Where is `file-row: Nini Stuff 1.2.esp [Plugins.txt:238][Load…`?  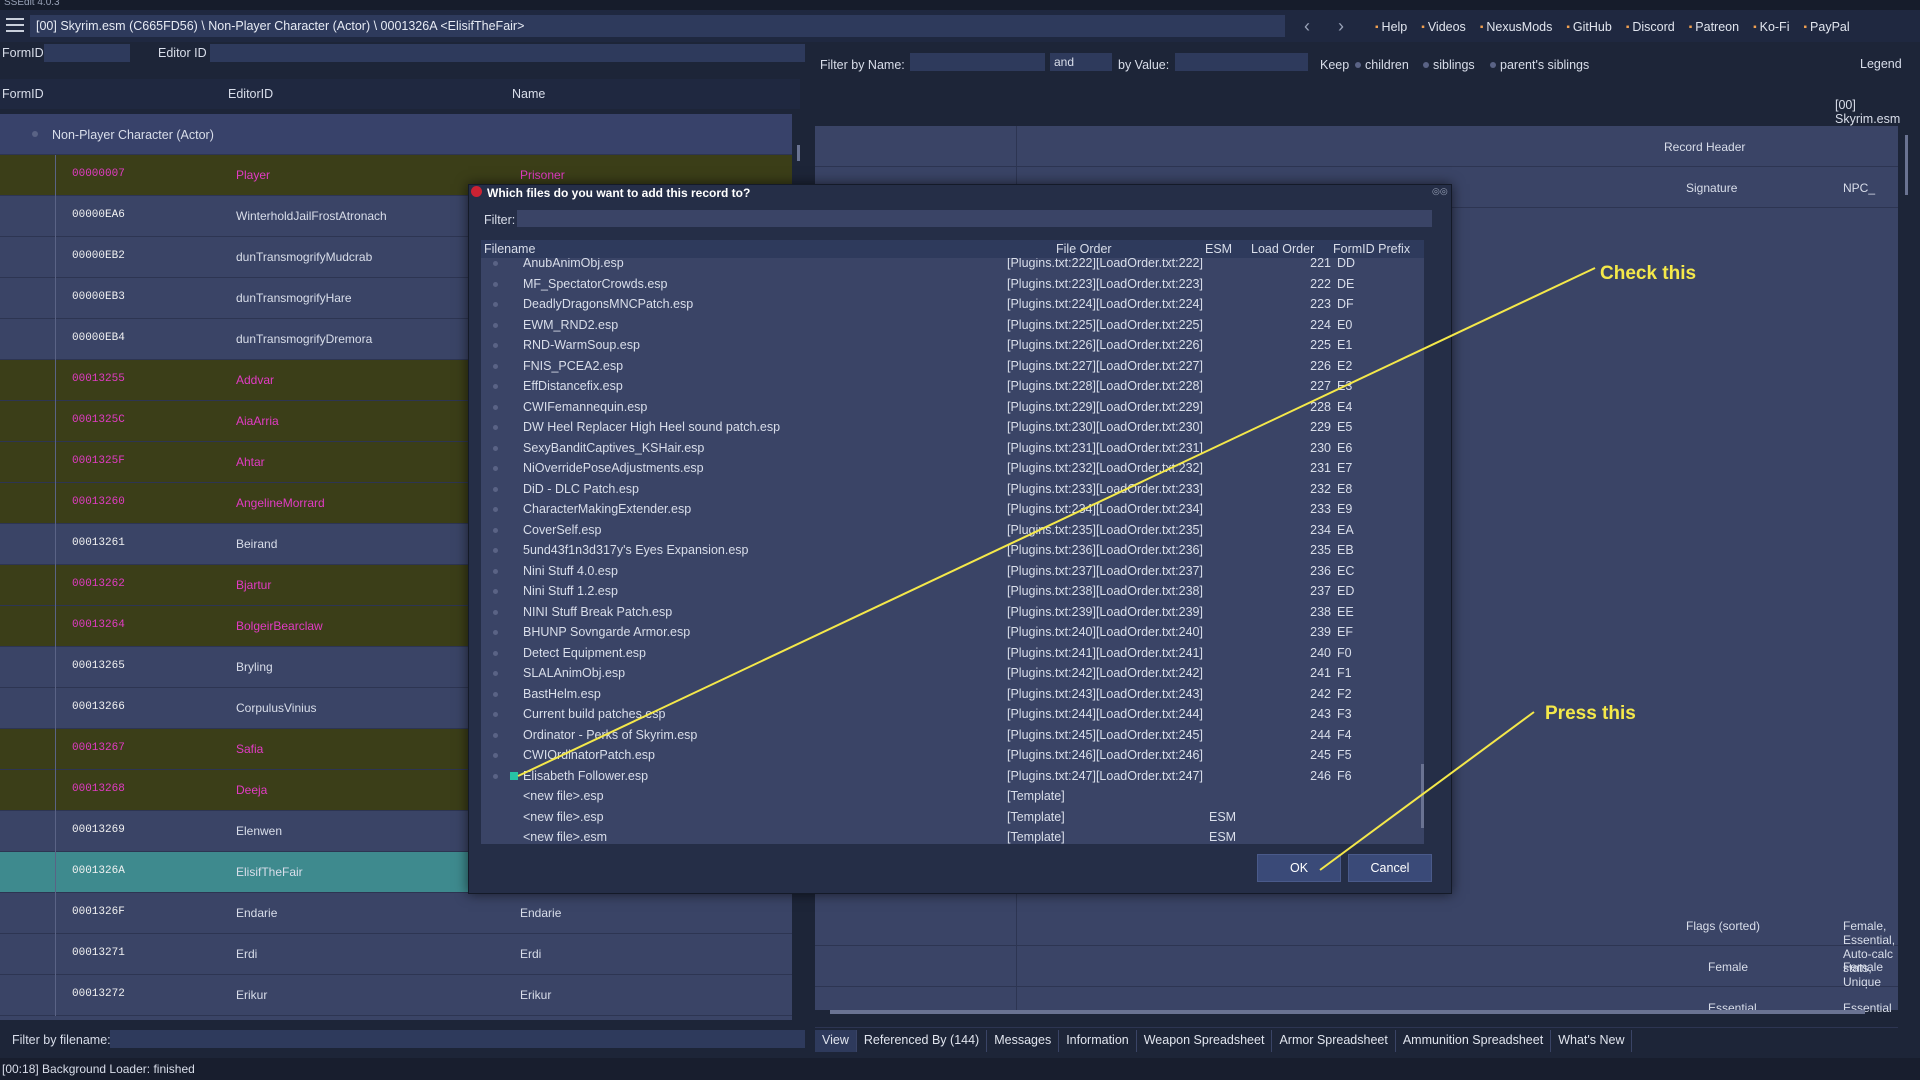
file-row: Nini Stuff 1.2.esp [Plugins.txt:238][Load… is located at coordinates (952, 591).